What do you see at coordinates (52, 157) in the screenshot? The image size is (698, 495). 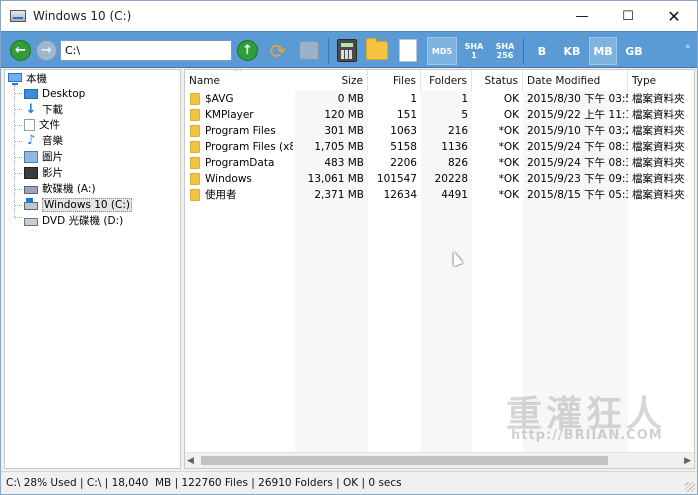 I see `tree-item-label: 圖片` at bounding box center [52, 157].